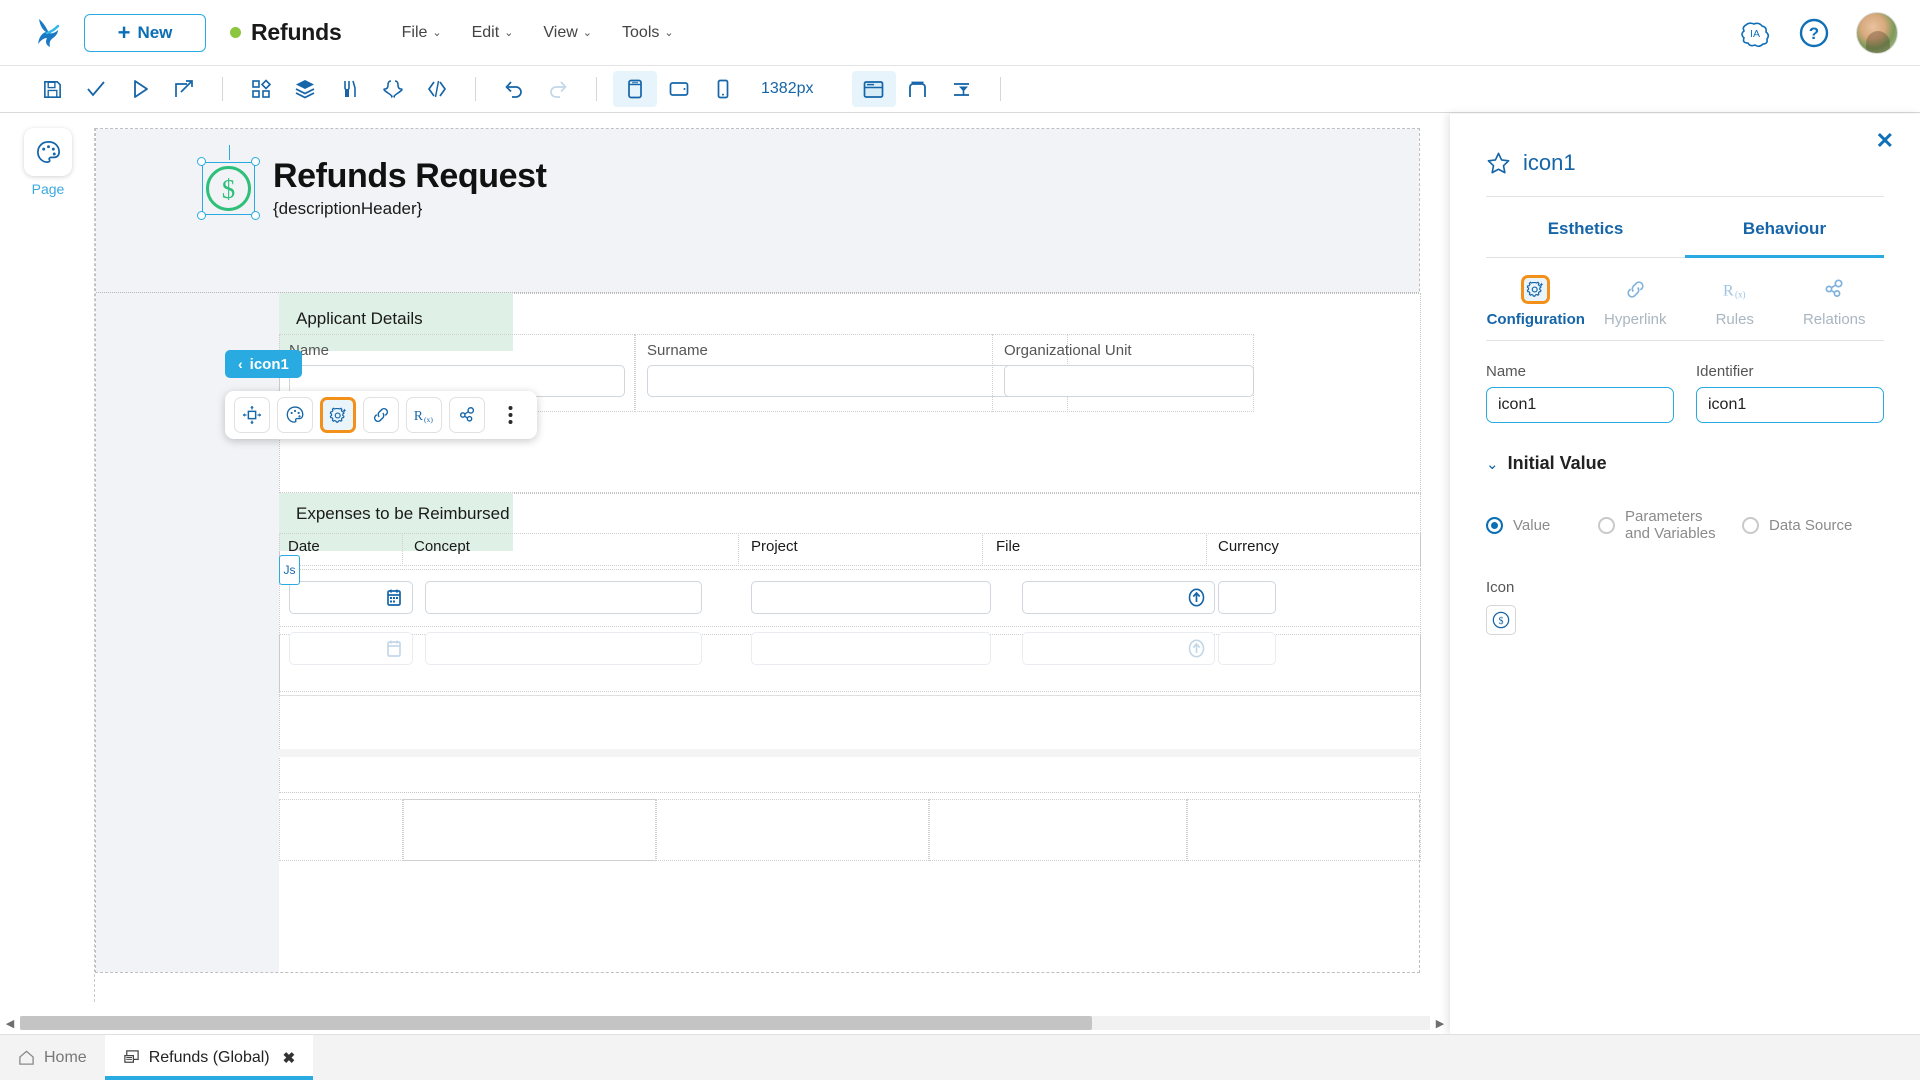  Describe the element at coordinates (263, 364) in the screenshot. I see `selection-chip: ‹ icon1` at that location.